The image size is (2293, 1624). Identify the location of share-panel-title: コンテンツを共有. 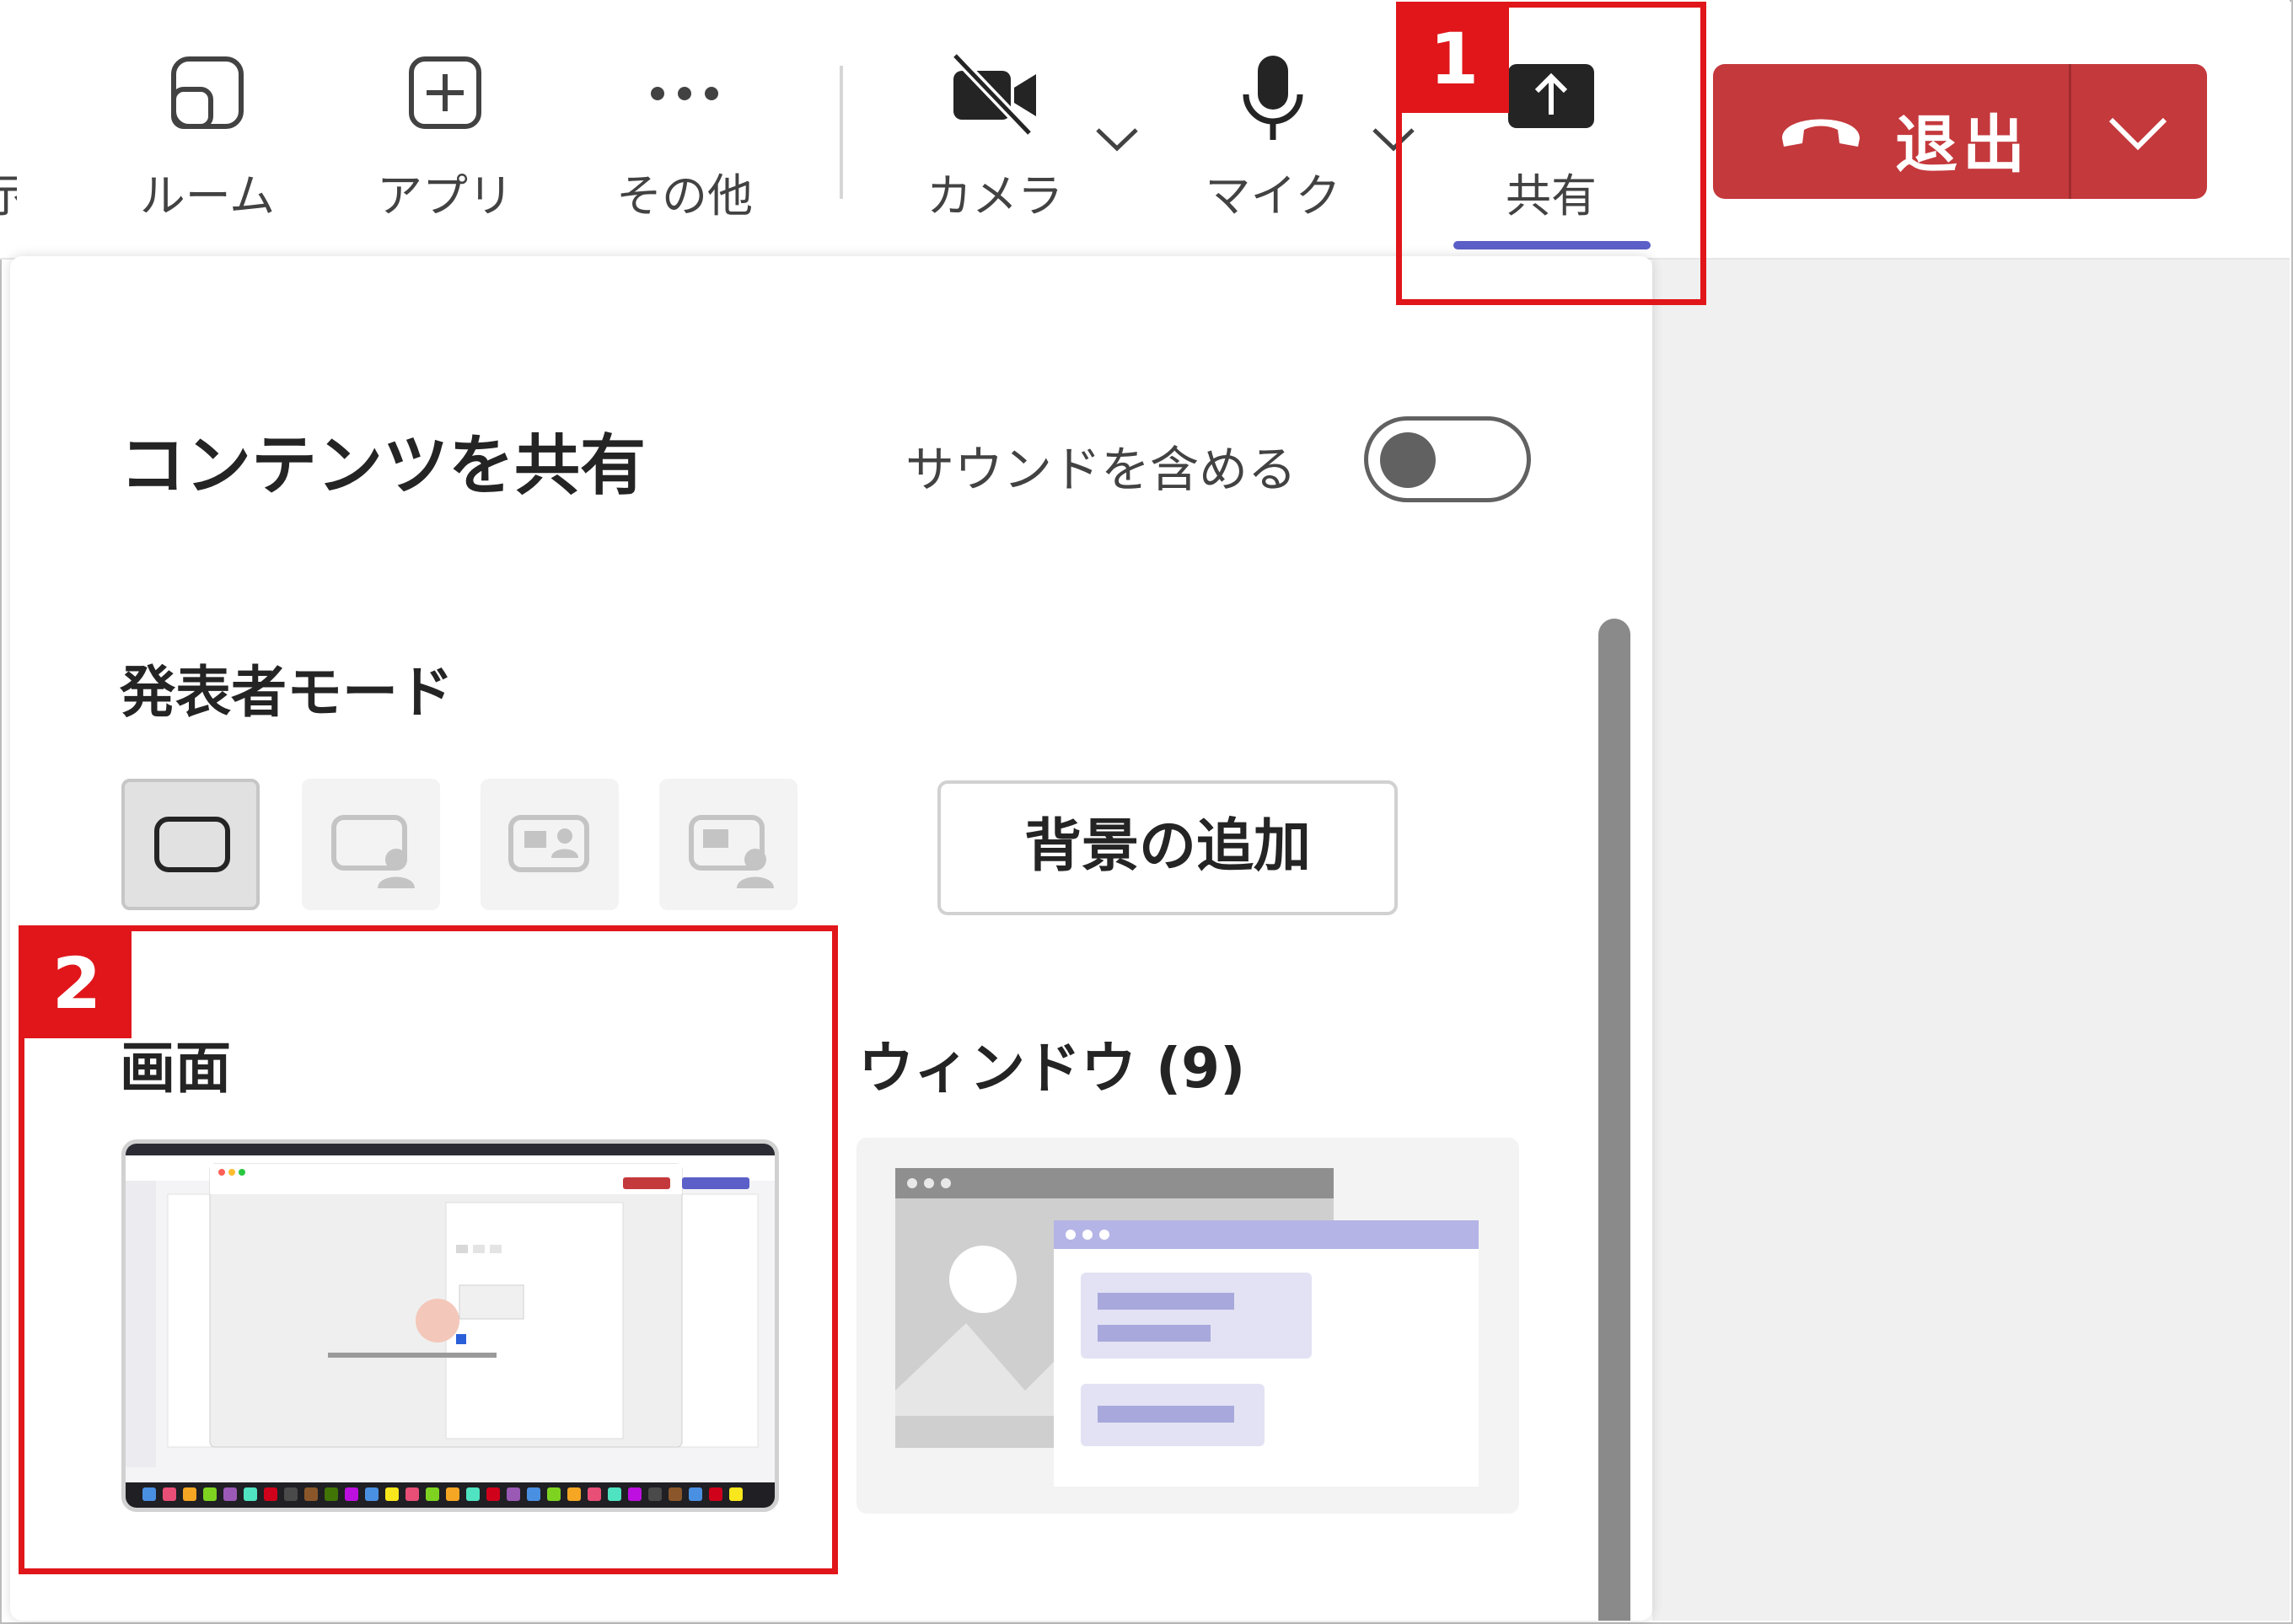
(384, 466).